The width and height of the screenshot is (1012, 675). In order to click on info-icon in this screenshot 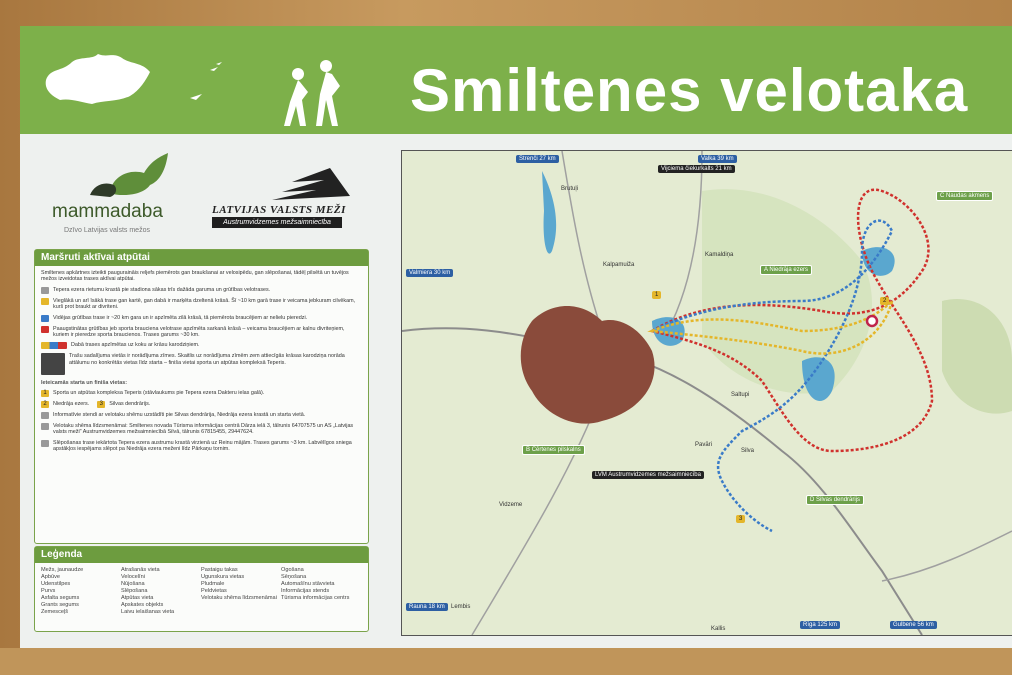, I will do `click(45, 426)`.